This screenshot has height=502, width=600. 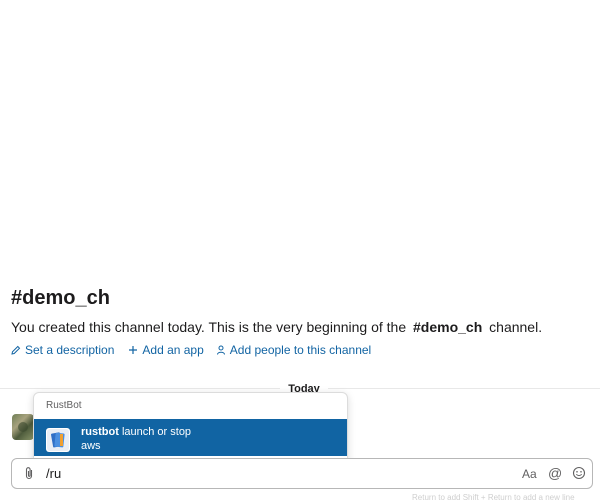 I want to click on autocomplete-item-rustbot: rustbot launch or stop aws, so click(x=190, y=437).